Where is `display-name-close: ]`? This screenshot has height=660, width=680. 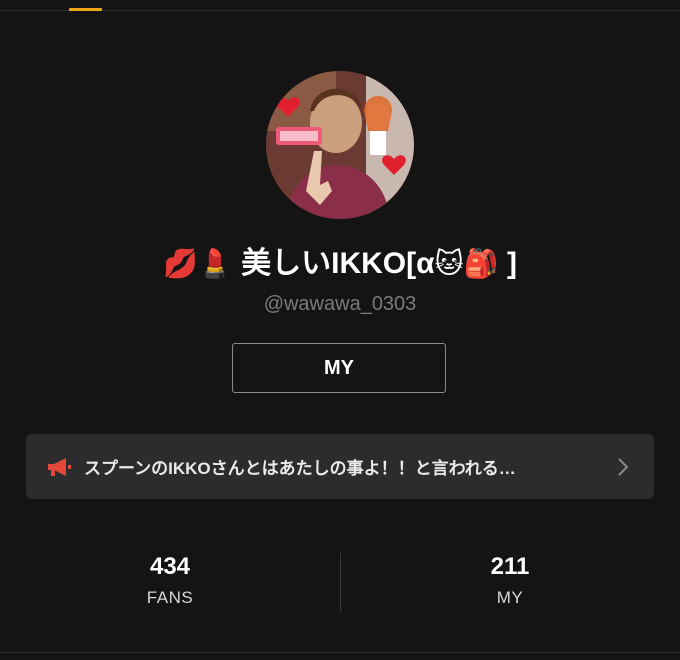 display-name-close: ] is located at coordinates (511, 263).